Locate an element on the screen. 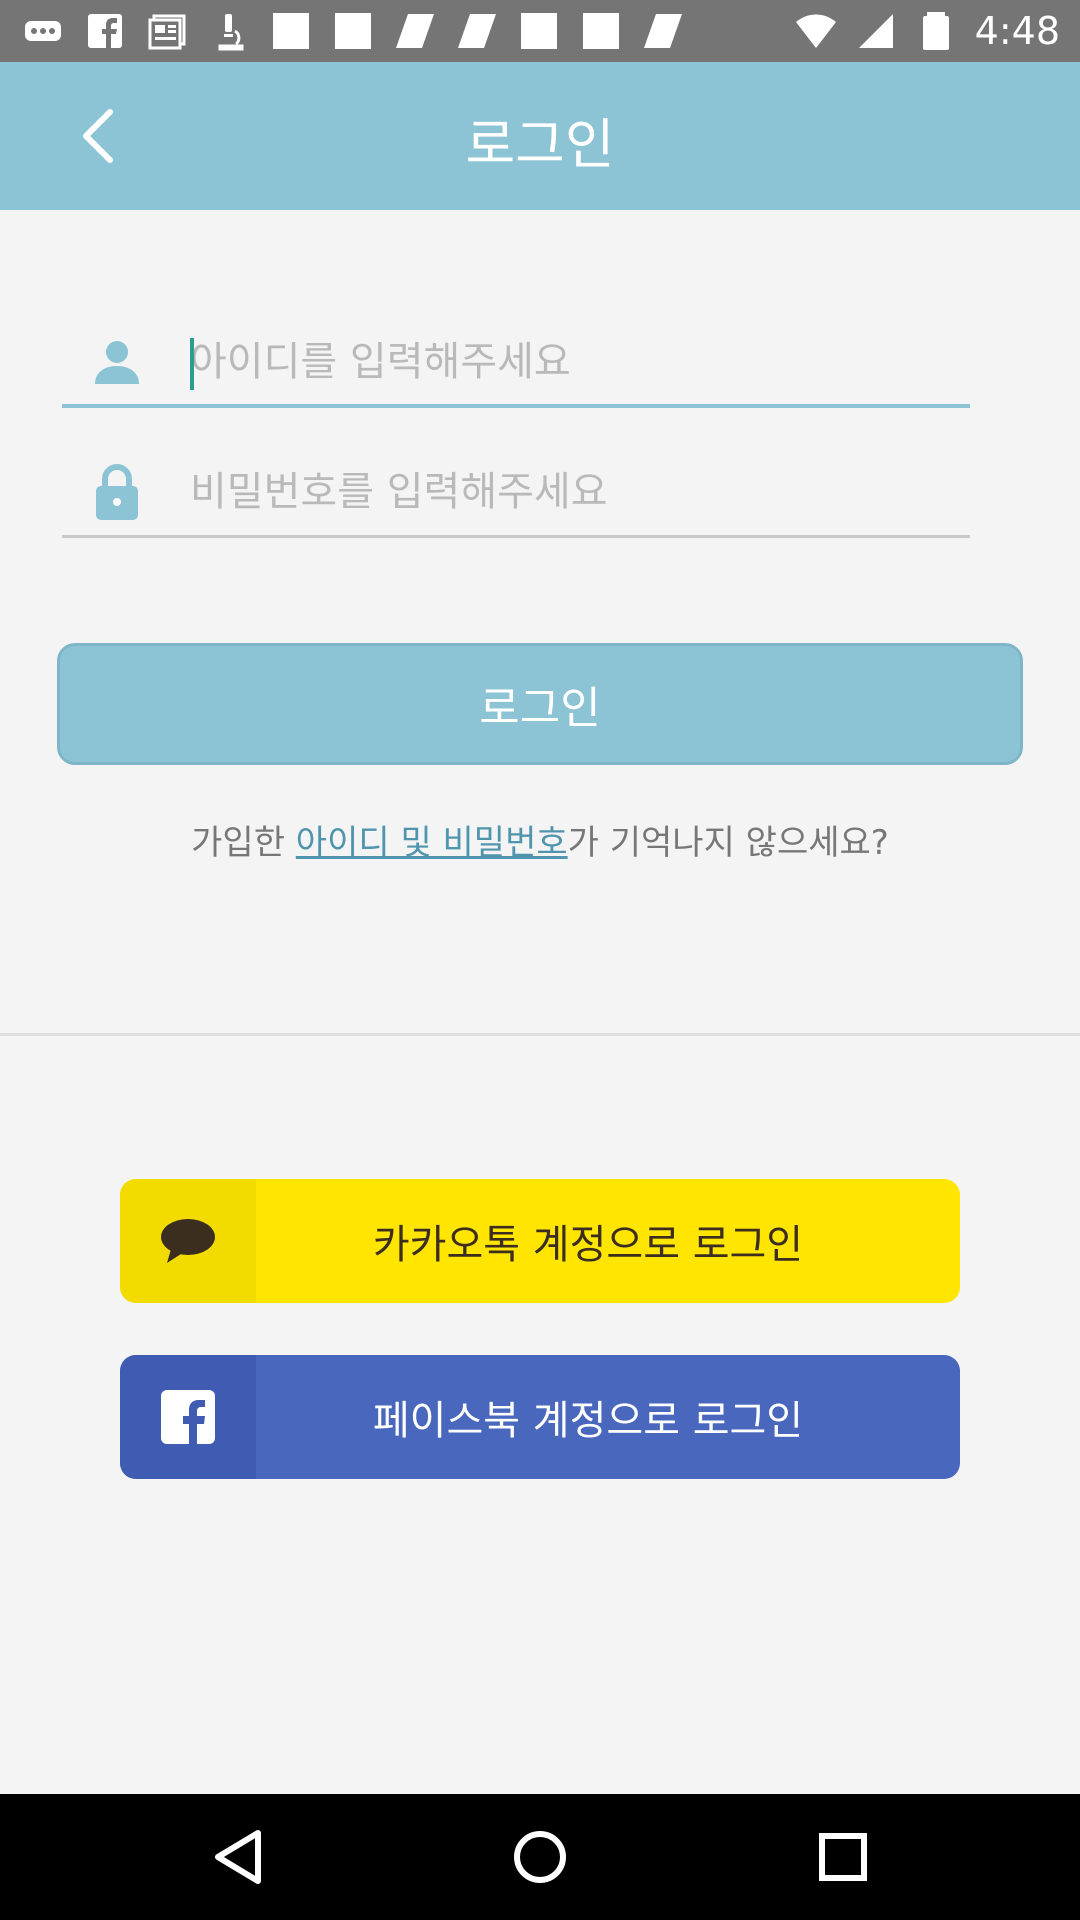 Image resolution: width=1080 pixels, height=1920 pixels. recents-nav-button is located at coordinates (843, 1857).